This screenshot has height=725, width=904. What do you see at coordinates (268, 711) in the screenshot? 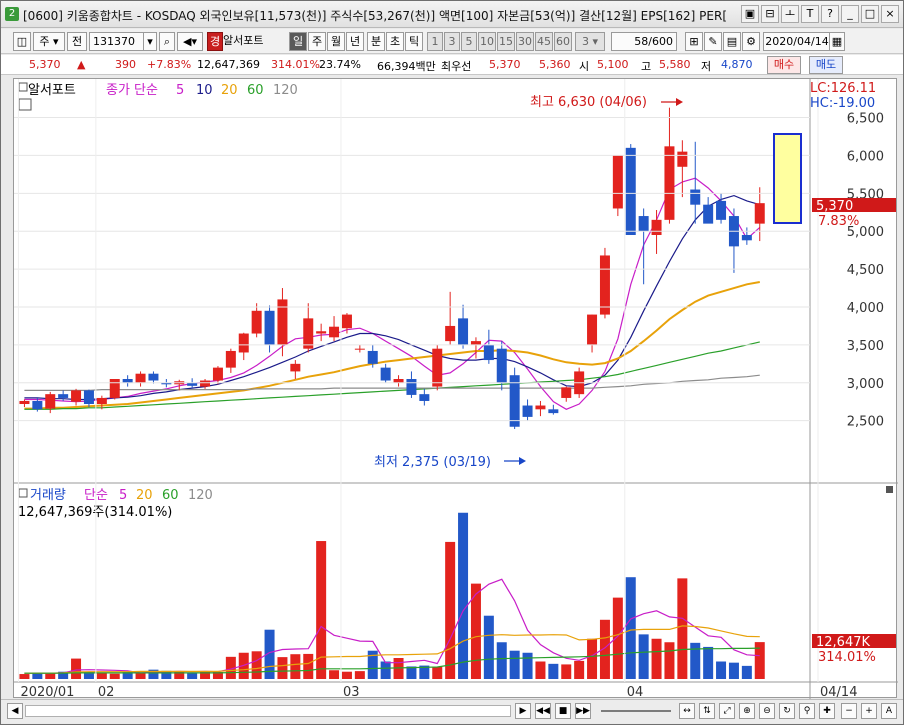
I see `scrollbar-track` at bounding box center [268, 711].